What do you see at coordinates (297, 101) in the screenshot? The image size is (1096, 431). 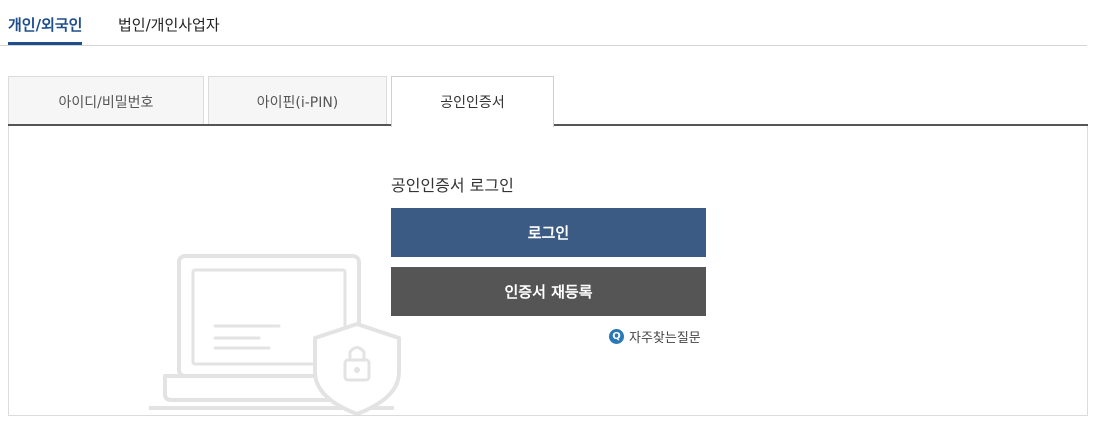 I see `tab-ipin: 아이핀(i-PIN)` at bounding box center [297, 101].